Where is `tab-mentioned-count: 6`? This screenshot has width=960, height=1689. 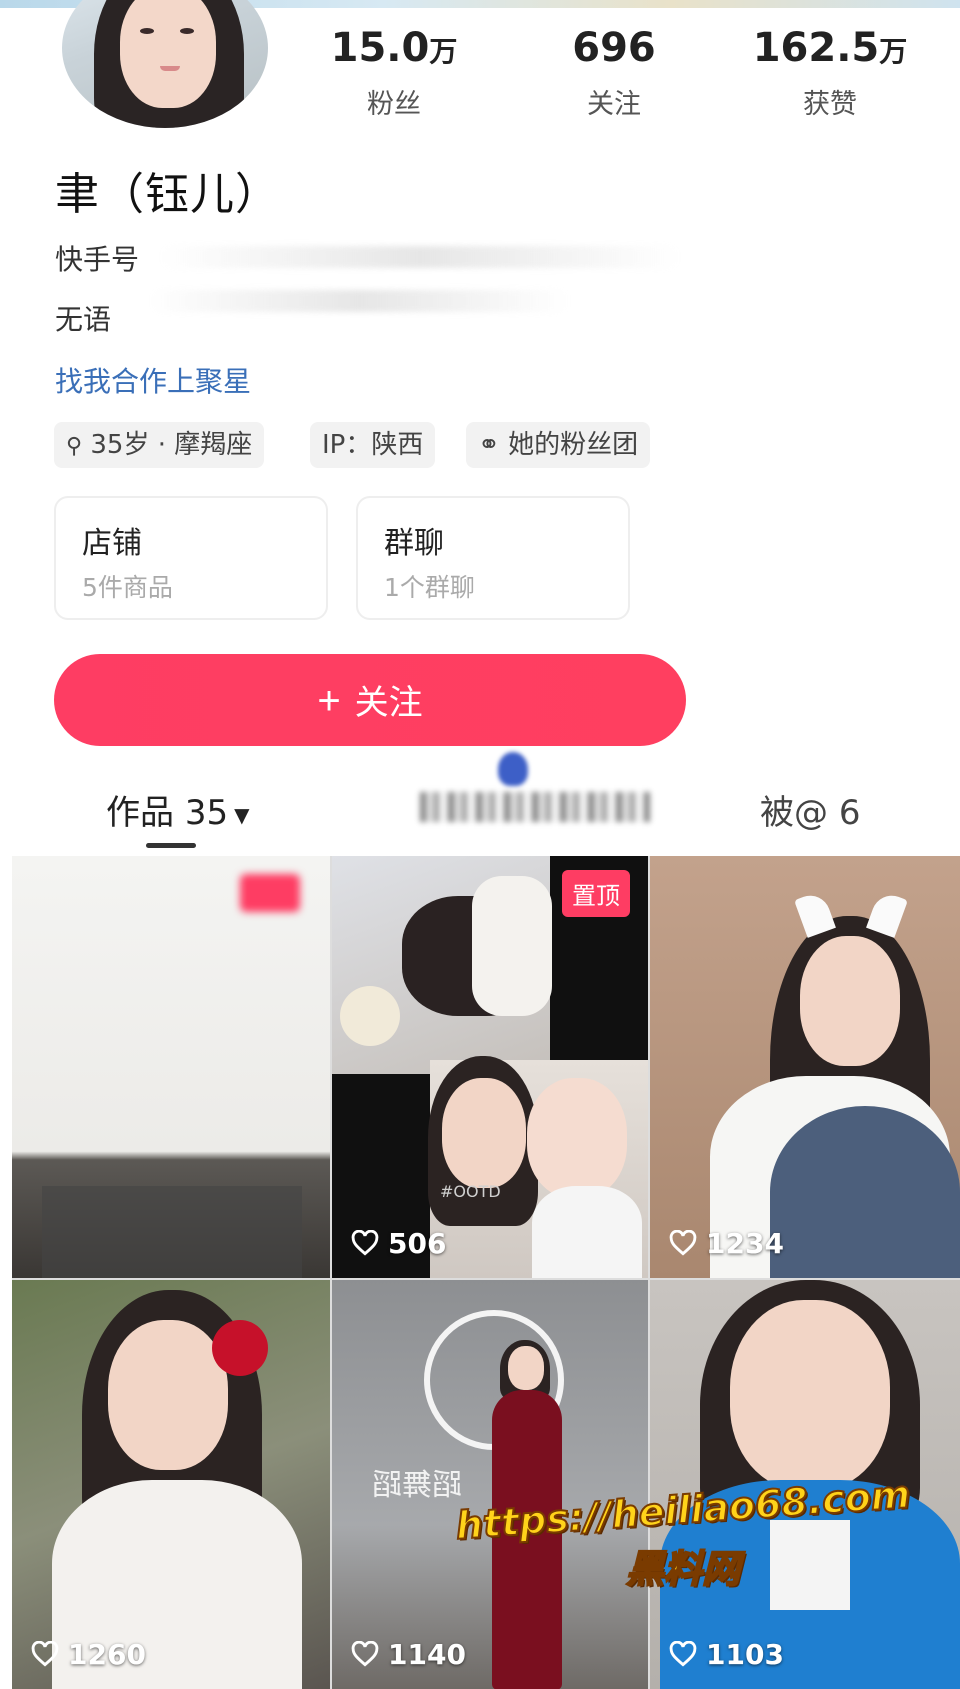 tab-mentioned-count: 6 is located at coordinates (849, 813).